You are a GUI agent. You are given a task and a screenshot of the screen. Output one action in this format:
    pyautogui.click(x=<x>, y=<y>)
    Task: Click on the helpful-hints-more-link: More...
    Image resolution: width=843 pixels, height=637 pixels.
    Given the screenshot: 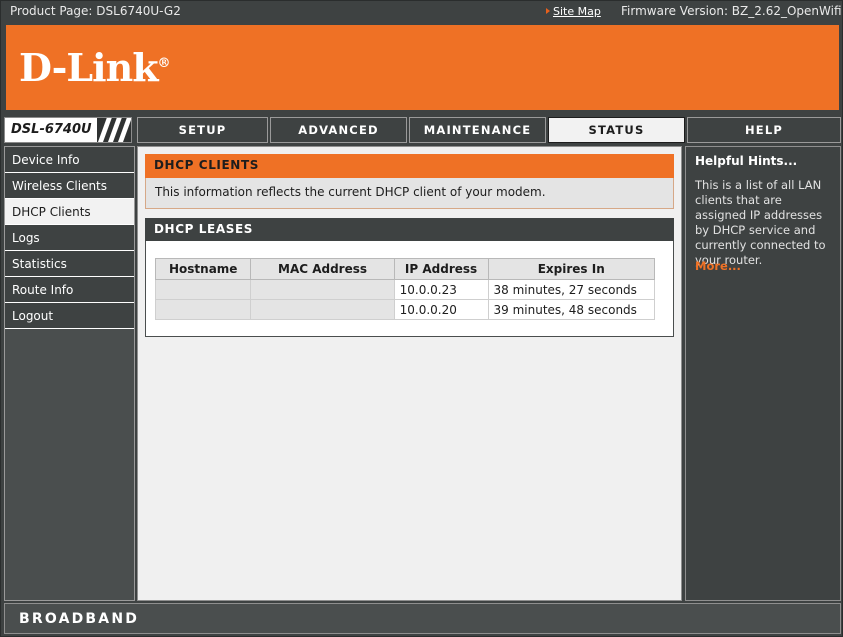 What is the action you would take?
    pyautogui.click(x=718, y=266)
    